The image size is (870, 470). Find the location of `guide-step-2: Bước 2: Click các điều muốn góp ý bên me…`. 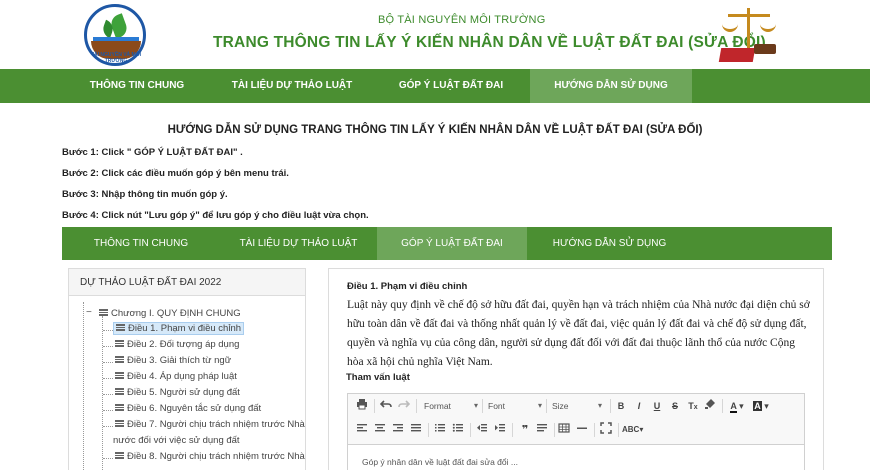

guide-step-2: Bước 2: Click các điều muốn góp ý bên me… is located at coordinates (175, 173).